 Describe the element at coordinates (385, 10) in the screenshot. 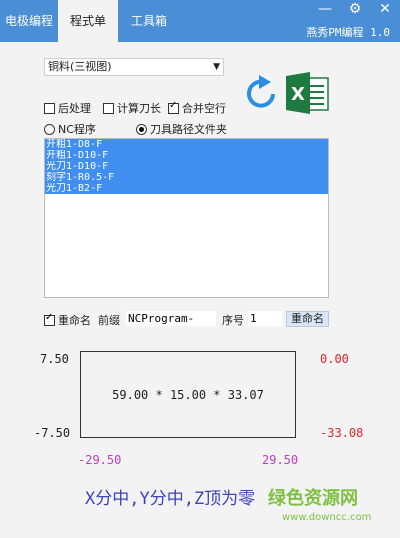

I see `close-button: ✕` at that location.